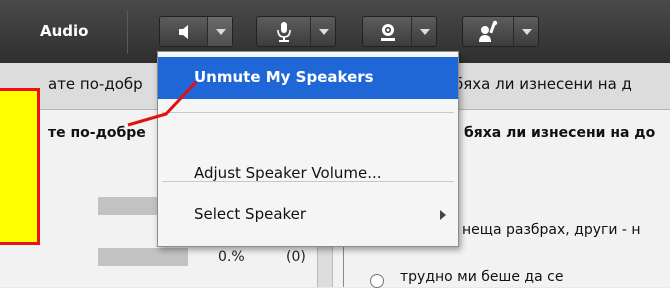 This screenshot has width=670, height=288. What do you see at coordinates (443, 215) in the screenshot?
I see `submenu-arrow-icon` at bounding box center [443, 215].